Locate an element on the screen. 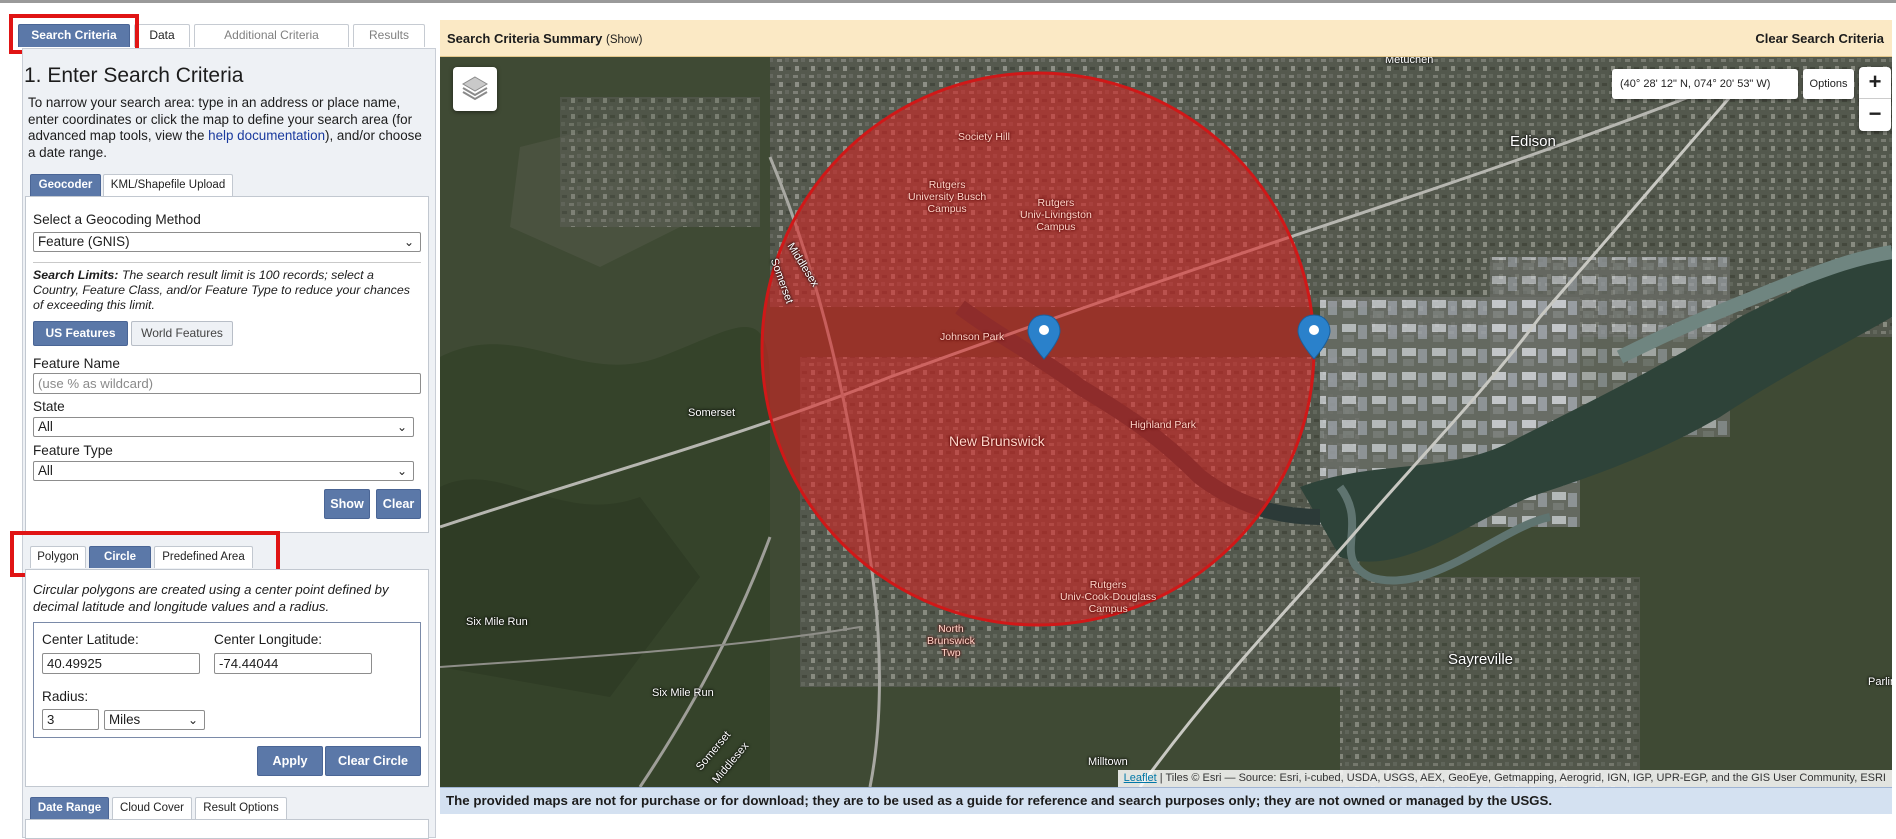 This screenshot has width=1896, height=839. tab-geocoder: Geocoder is located at coordinates (65, 185).